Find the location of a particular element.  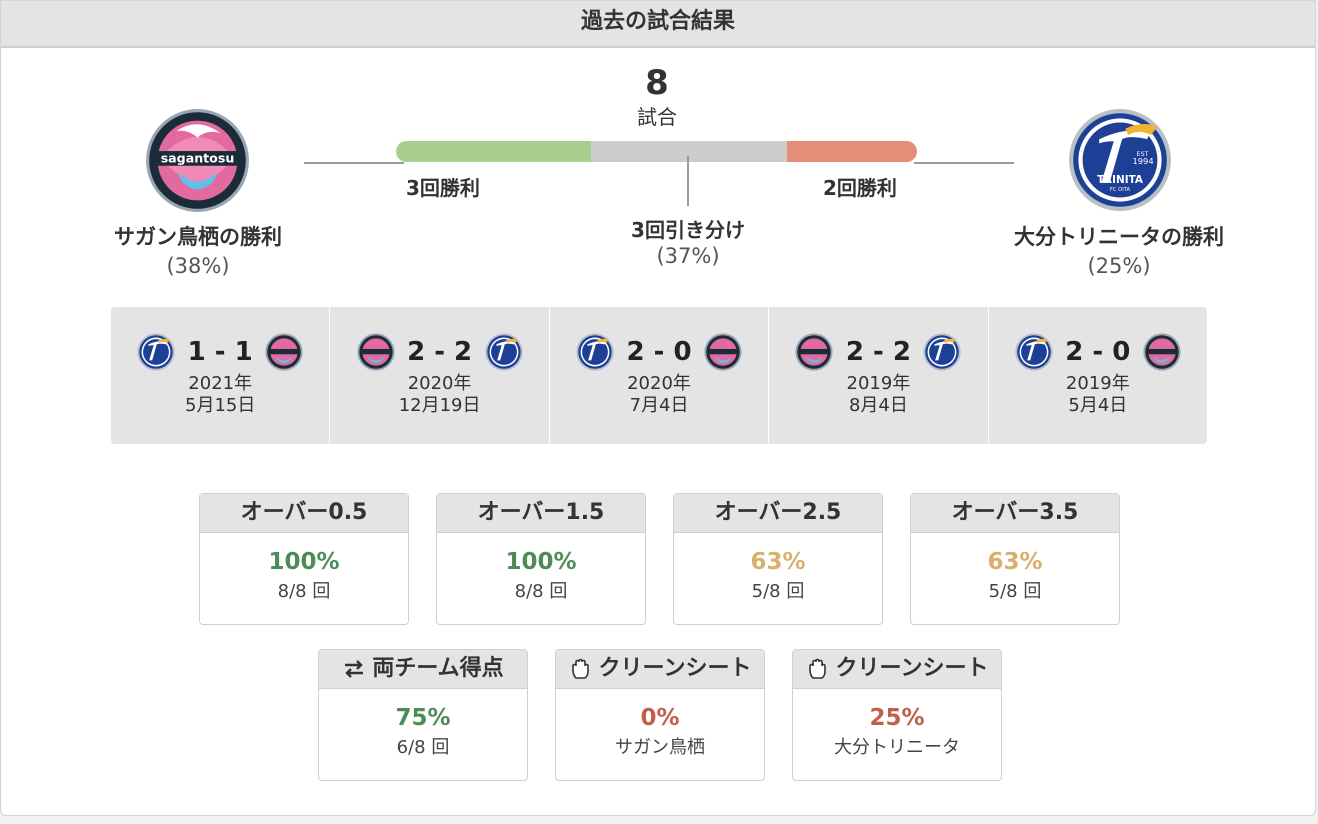

stat-card-subtext: 大分トリニータ is located at coordinates (897, 747).